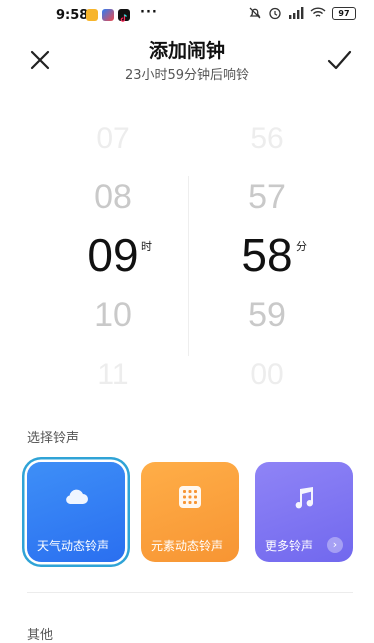 The image size is (374, 643). I want to click on ringtone-options: 天气动态铃声 元素动态铃声 更多铃声 ›, so click(190, 512).